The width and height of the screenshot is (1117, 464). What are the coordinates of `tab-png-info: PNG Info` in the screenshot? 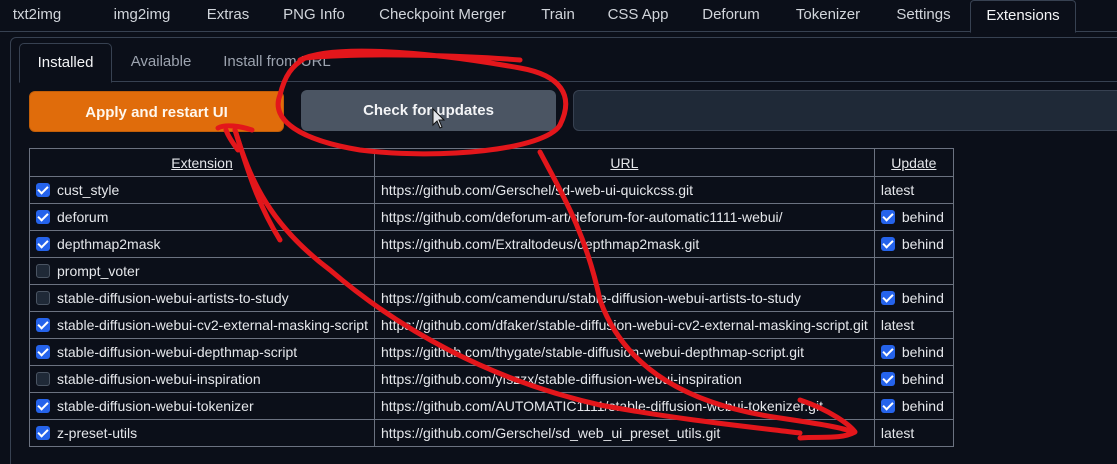 It's located at (314, 15).